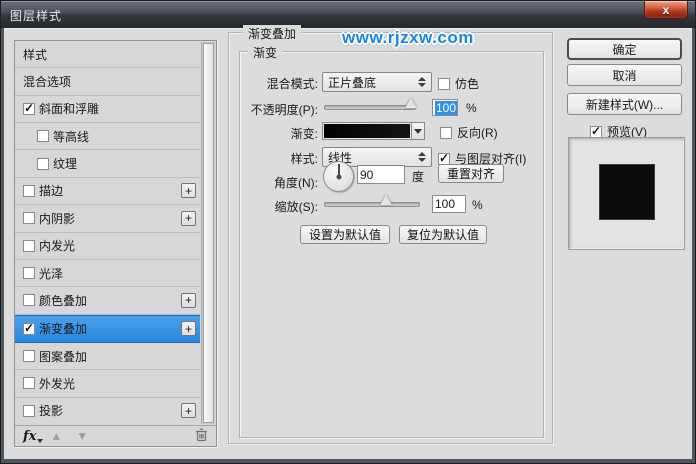 The width and height of the screenshot is (696, 464). Describe the element at coordinates (29, 108) in the screenshot. I see `checkbox-bevel-emboss` at that location.